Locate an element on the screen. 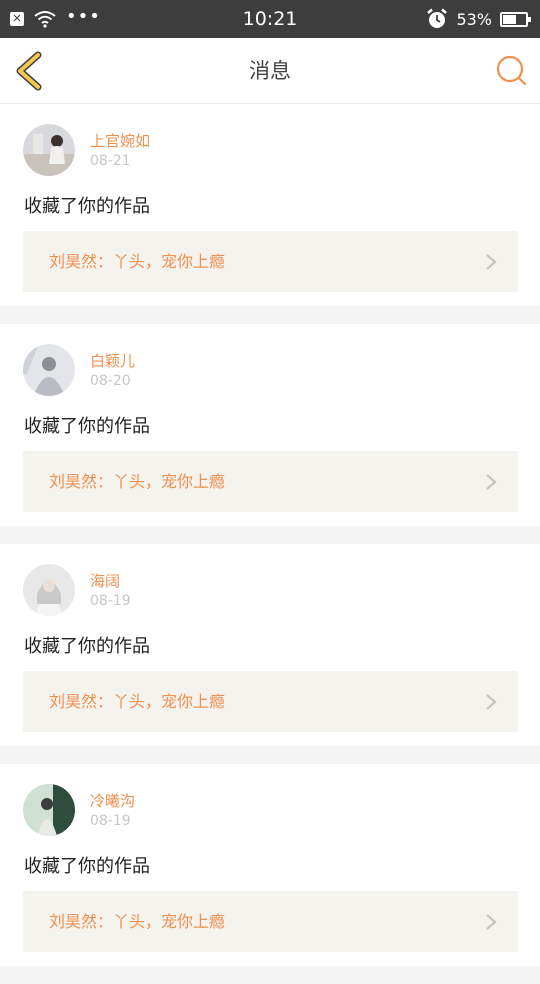  sender-name: 上官婉如 is located at coordinates (120, 140).